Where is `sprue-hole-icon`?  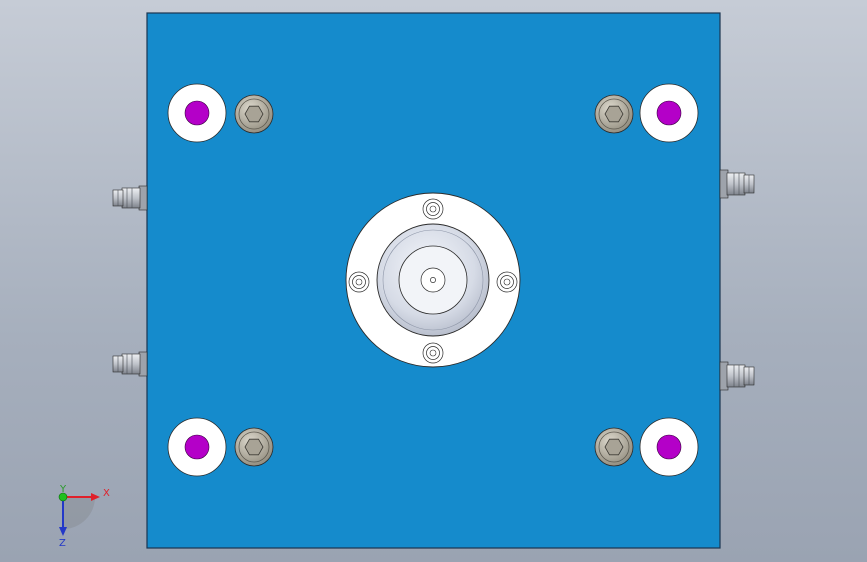
sprue-hole-icon is located at coordinates (433, 280).